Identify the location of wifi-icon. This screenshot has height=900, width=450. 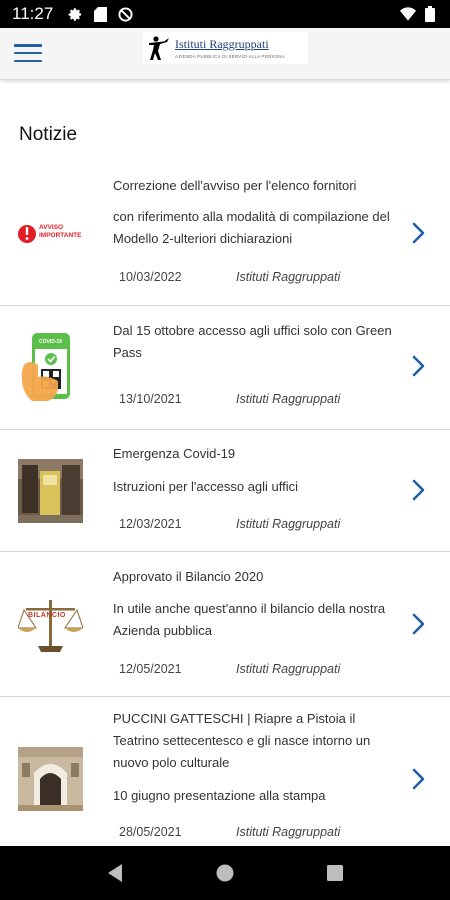
(408, 14).